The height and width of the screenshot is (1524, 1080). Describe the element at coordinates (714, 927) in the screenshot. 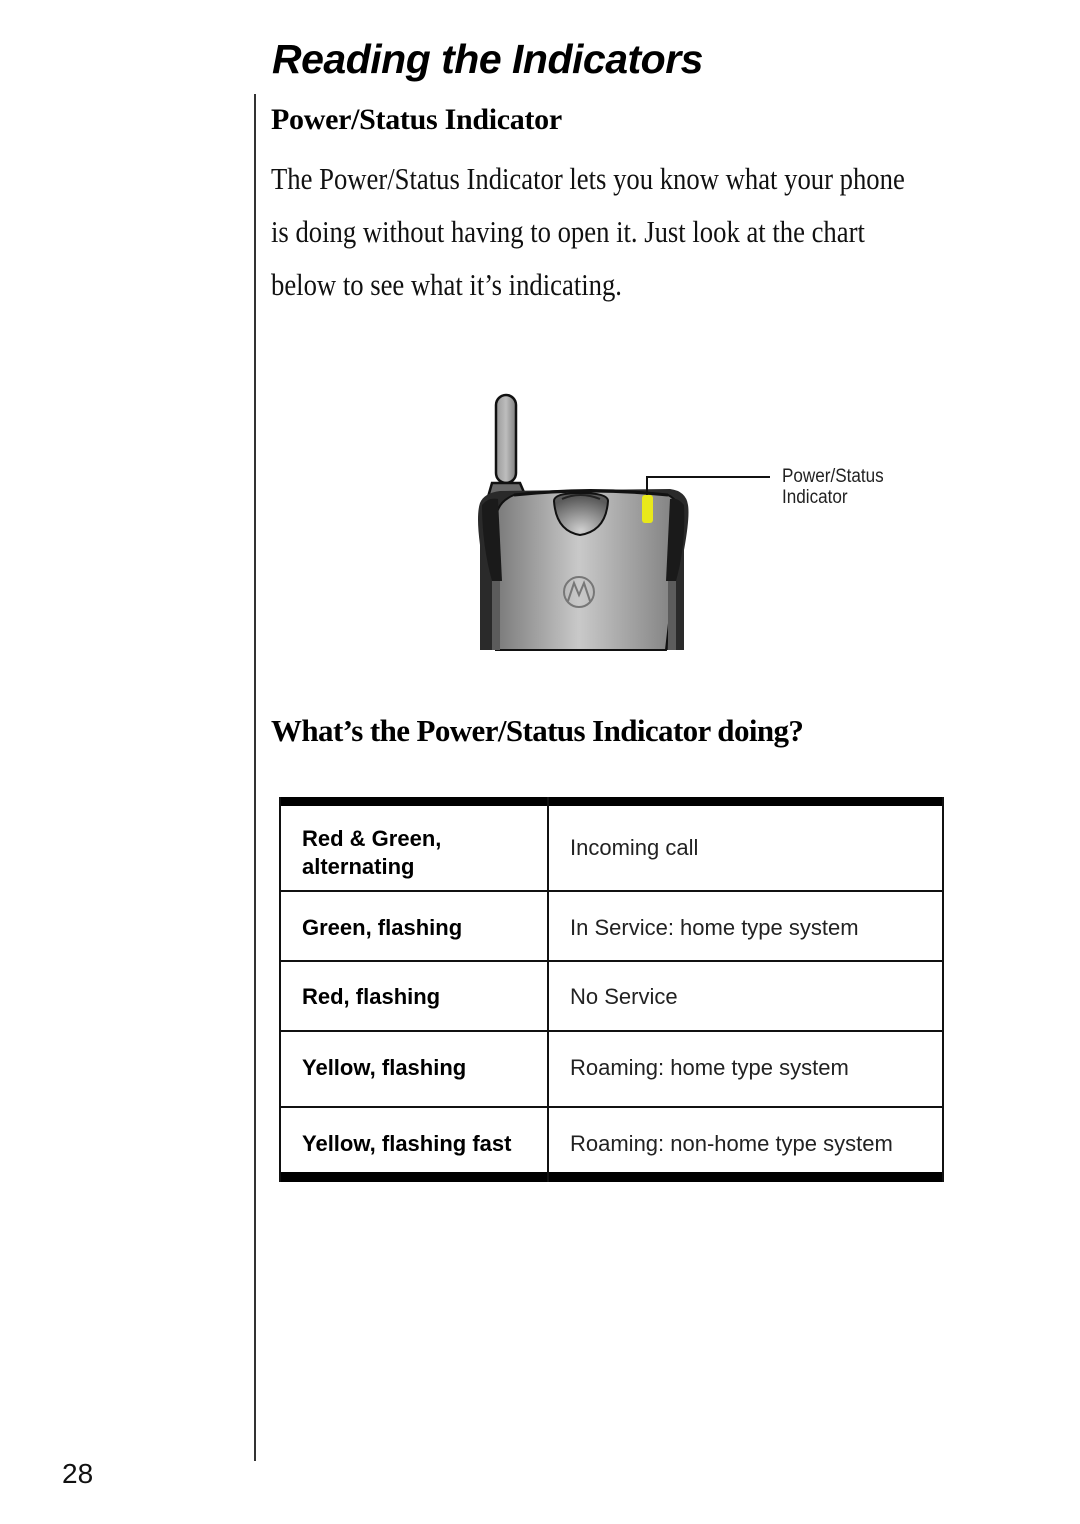

I see `table-row-meaning: In Service: home type system` at that location.